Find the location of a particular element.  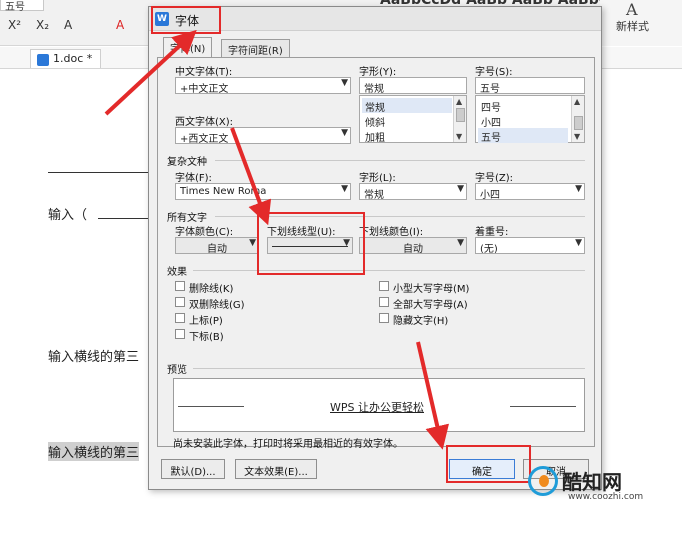

watermark-url: www.coozhi.com is located at coordinates (606, 497).